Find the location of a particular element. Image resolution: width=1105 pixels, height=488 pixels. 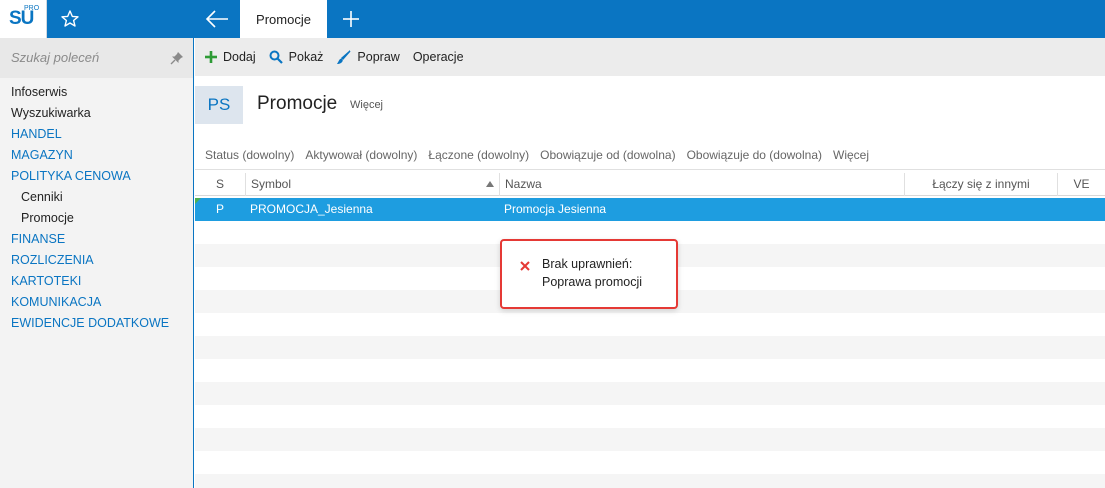

sidebar-item-wyszukiwarka: Wyszukiwarka is located at coordinates (96, 113).